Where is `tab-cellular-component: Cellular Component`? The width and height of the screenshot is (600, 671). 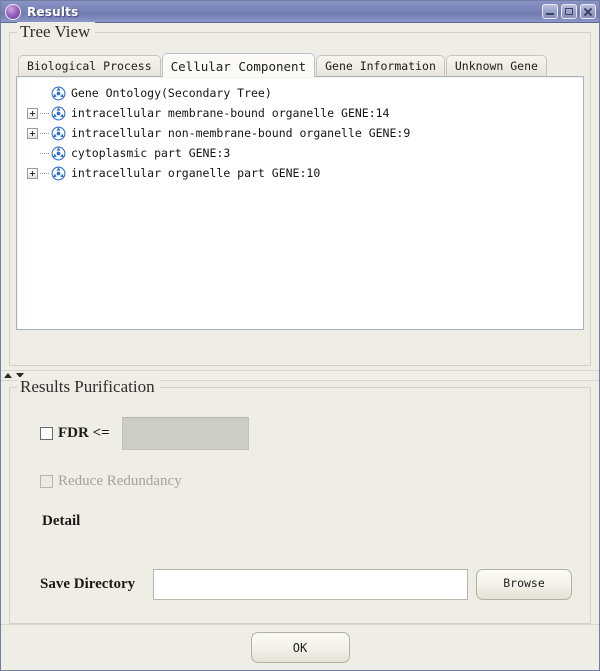
tab-cellular-component: Cellular Component is located at coordinates (238, 65).